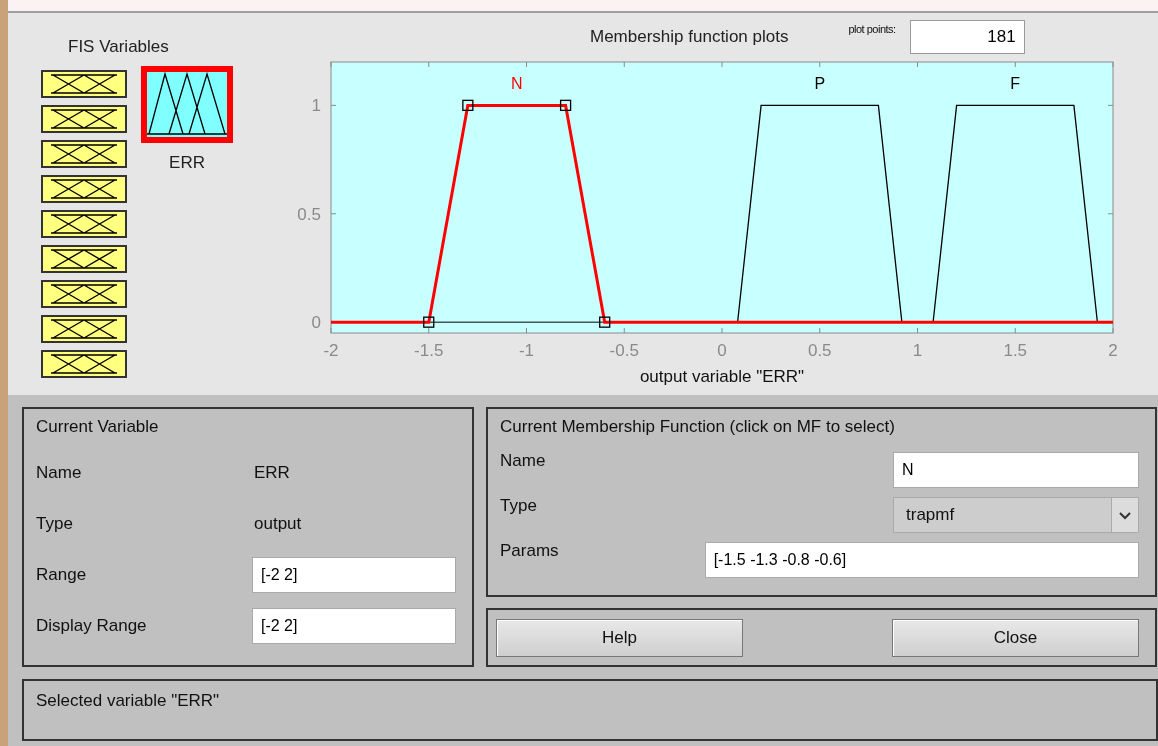  I want to click on panel-title: Current Variable, so click(98, 427).